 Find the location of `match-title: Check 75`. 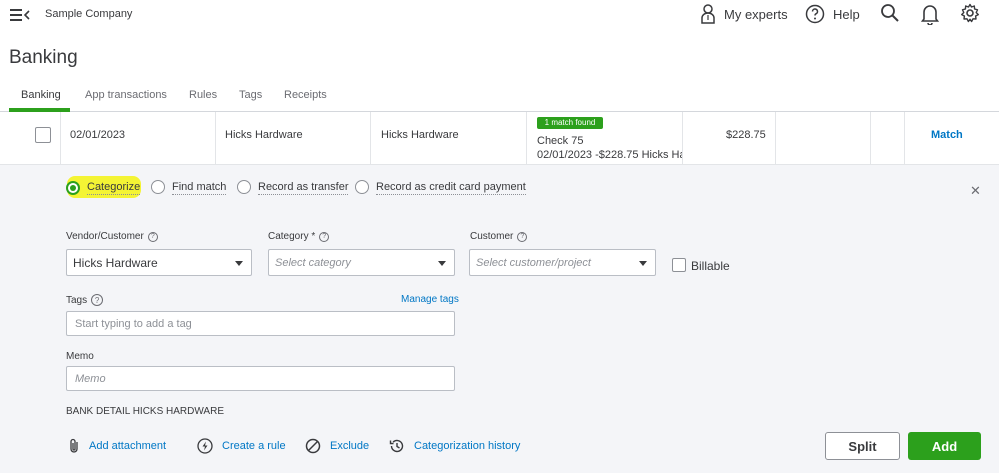

match-title: Check 75 is located at coordinates (560, 141).